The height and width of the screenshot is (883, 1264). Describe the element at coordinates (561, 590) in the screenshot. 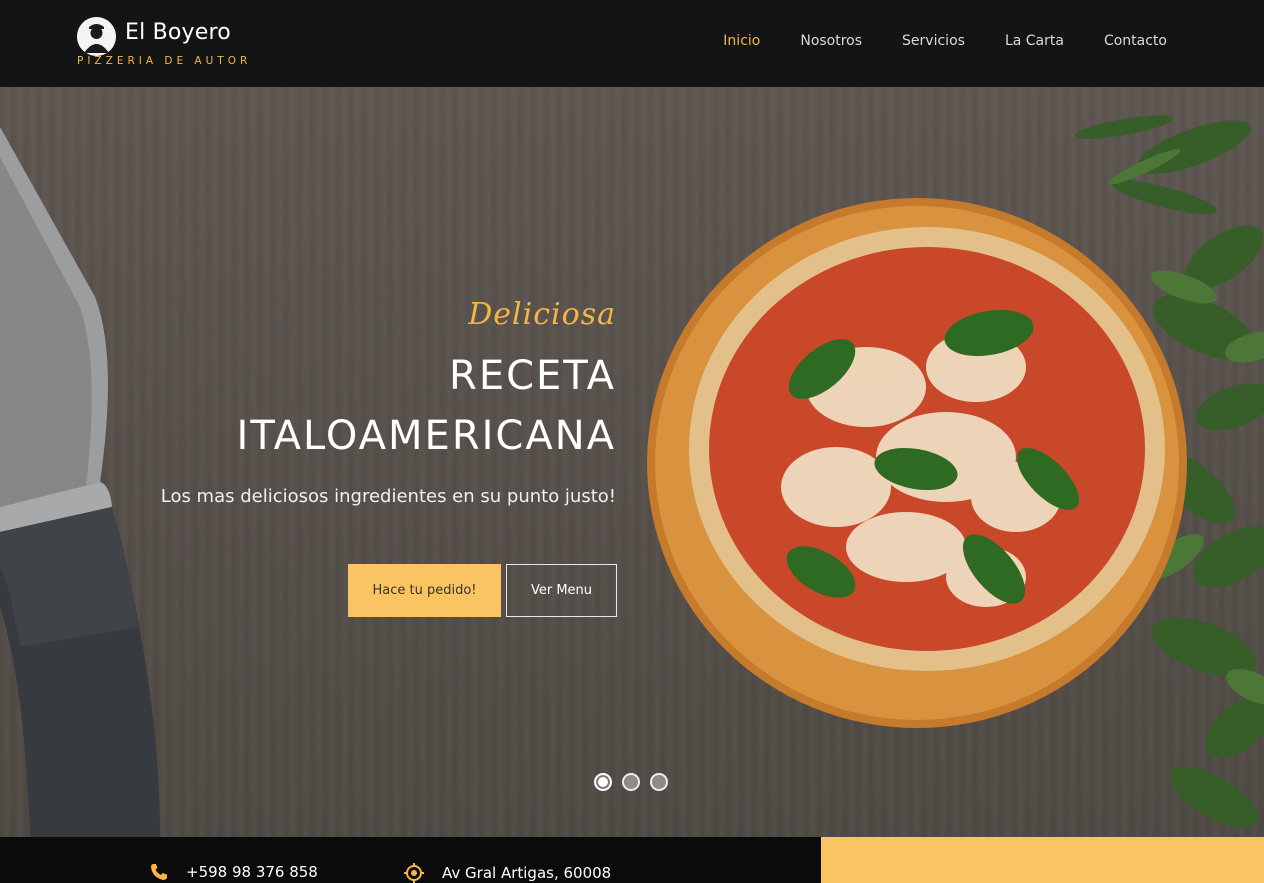

I see `view-menu-button: Ver Menu` at that location.